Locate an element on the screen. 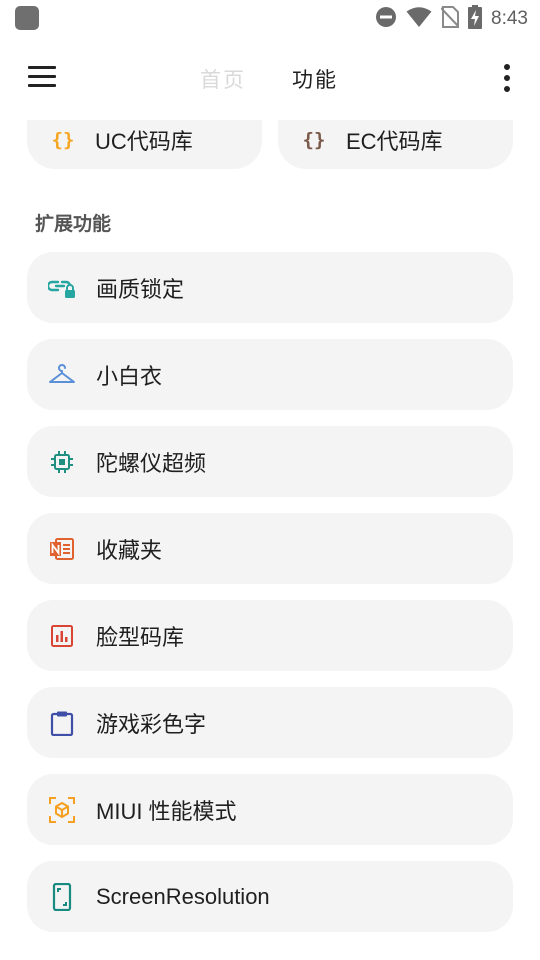 The width and height of the screenshot is (540, 960). uc-code-library-card: {} UC代码库 is located at coordinates (144, 144).